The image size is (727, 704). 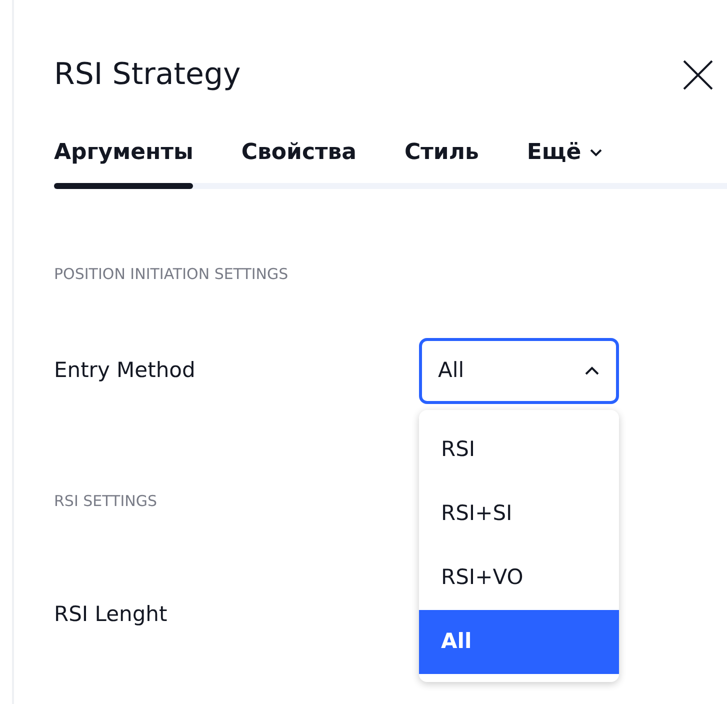 What do you see at coordinates (519, 642) in the screenshot?
I see `dropdown-option: All` at bounding box center [519, 642].